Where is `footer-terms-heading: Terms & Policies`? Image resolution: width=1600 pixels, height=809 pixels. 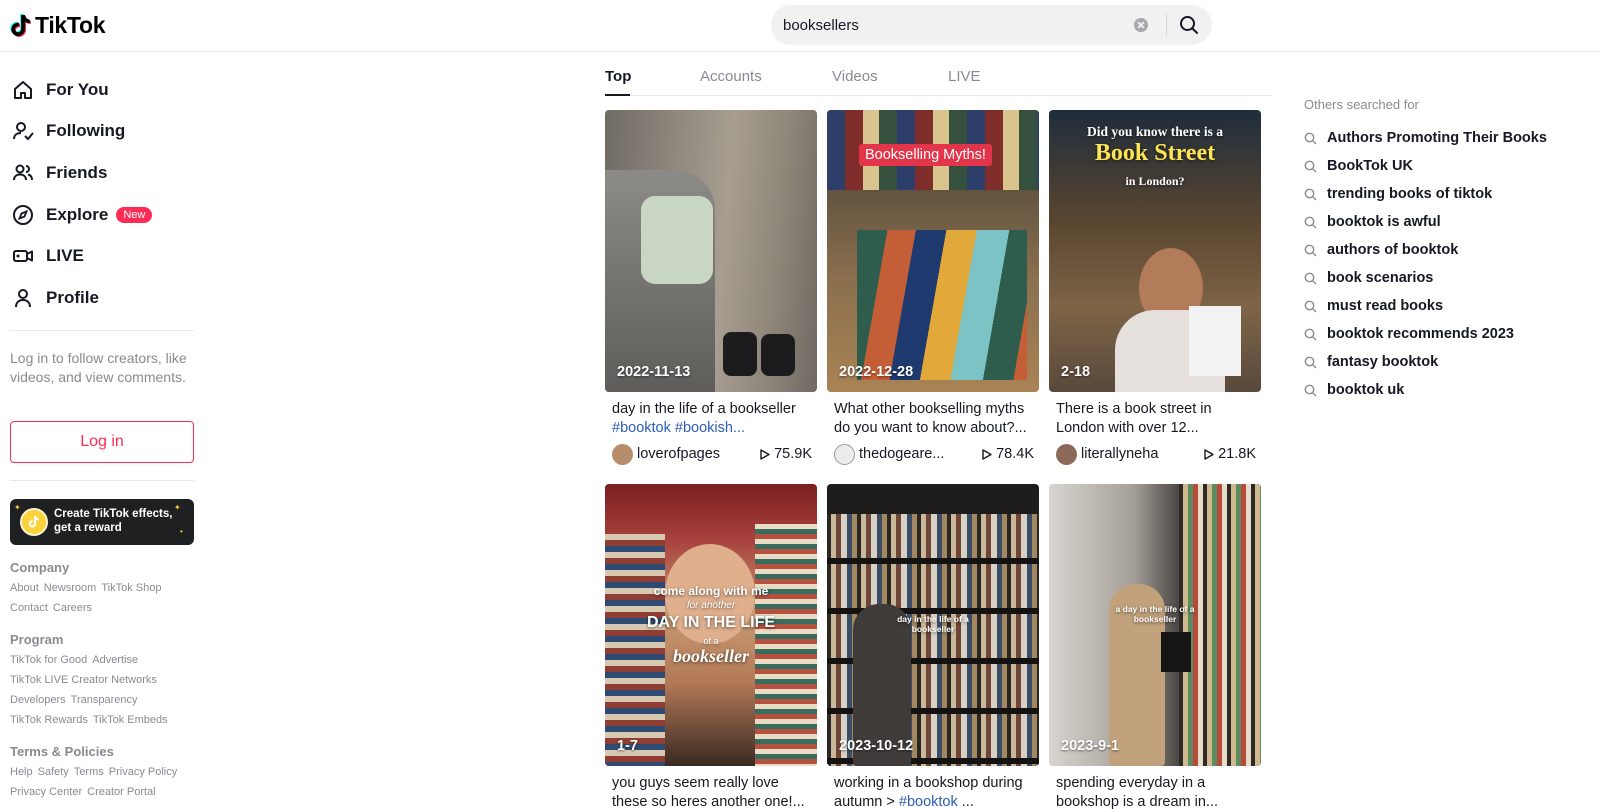 footer-terms-heading: Terms & Policies is located at coordinates (62, 751).